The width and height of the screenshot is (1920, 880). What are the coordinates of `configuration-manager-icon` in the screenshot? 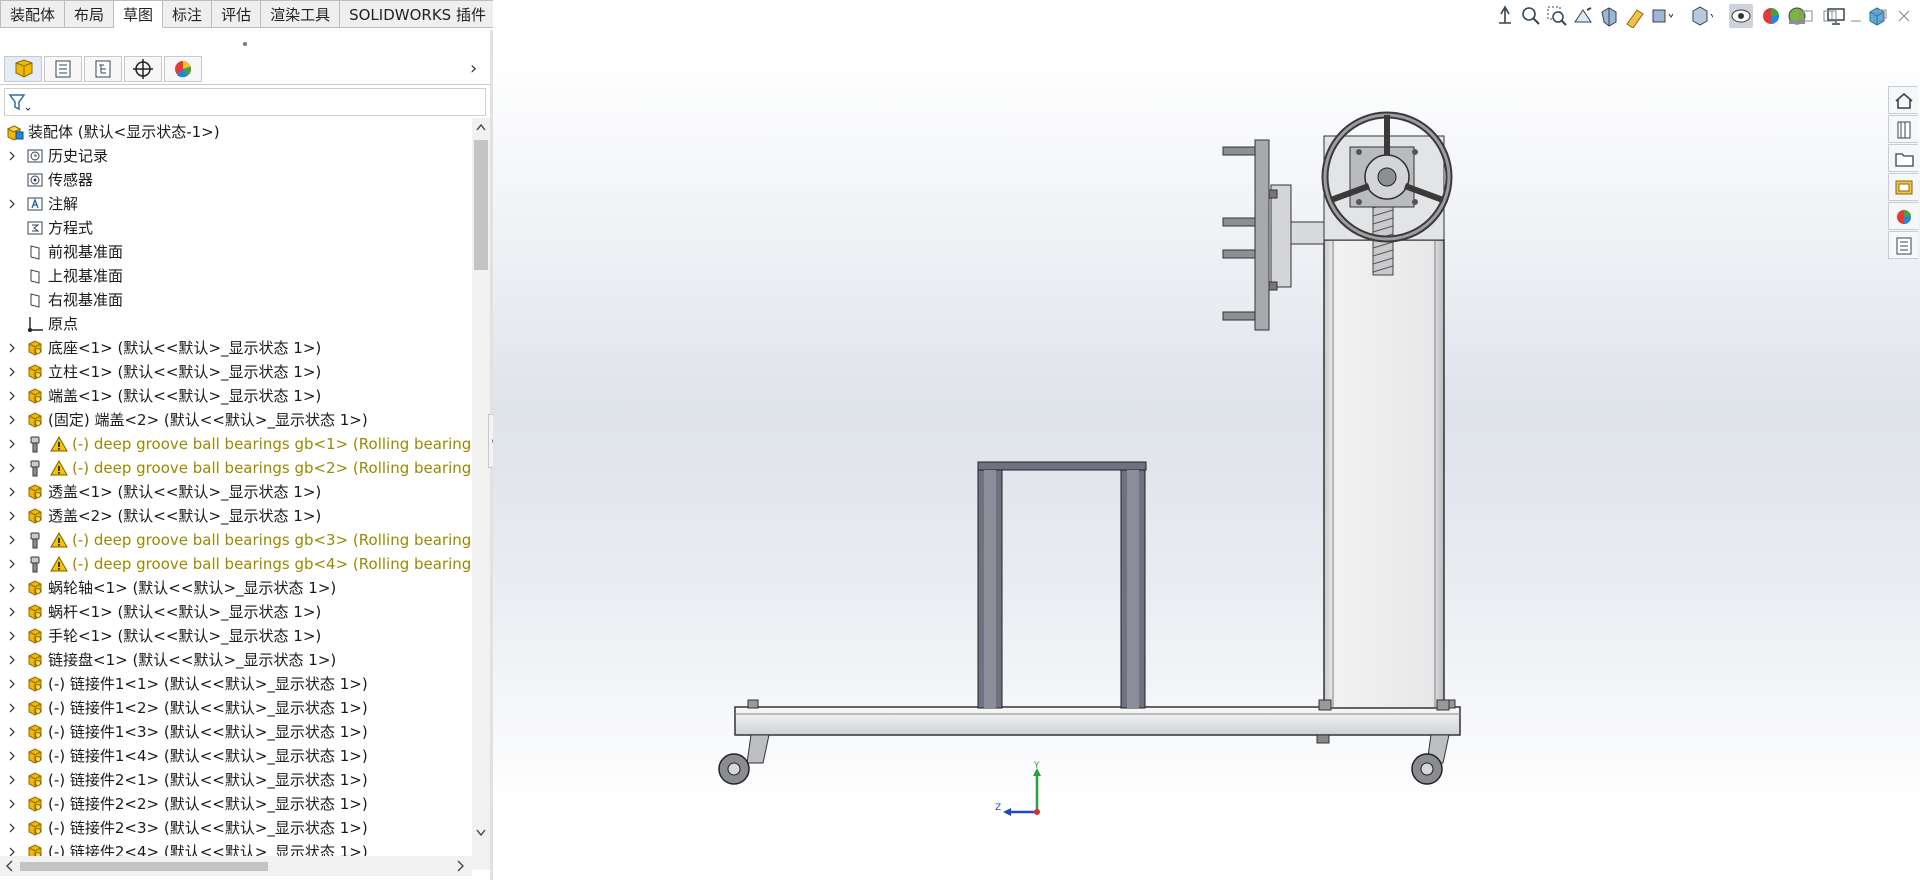 It's located at (103, 69).